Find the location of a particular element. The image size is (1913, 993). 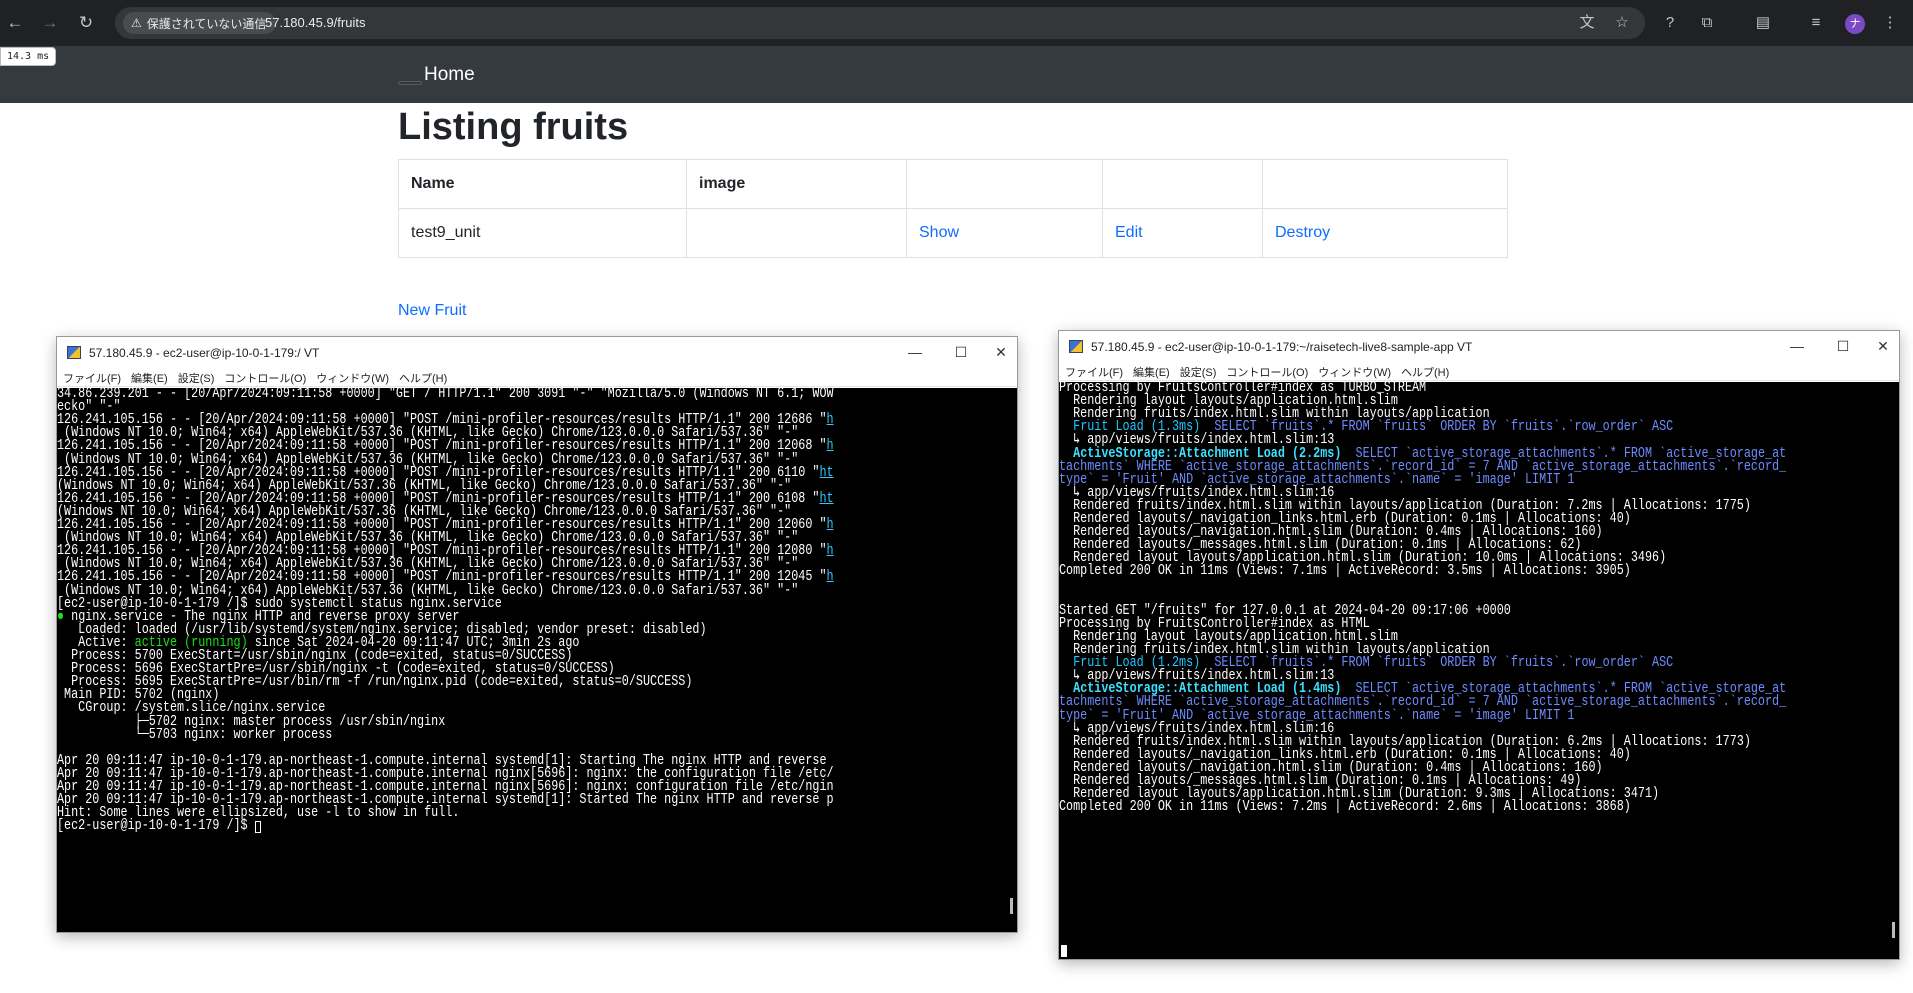

bookmark-star-icon: ☆ is located at coordinates (1622, 23).